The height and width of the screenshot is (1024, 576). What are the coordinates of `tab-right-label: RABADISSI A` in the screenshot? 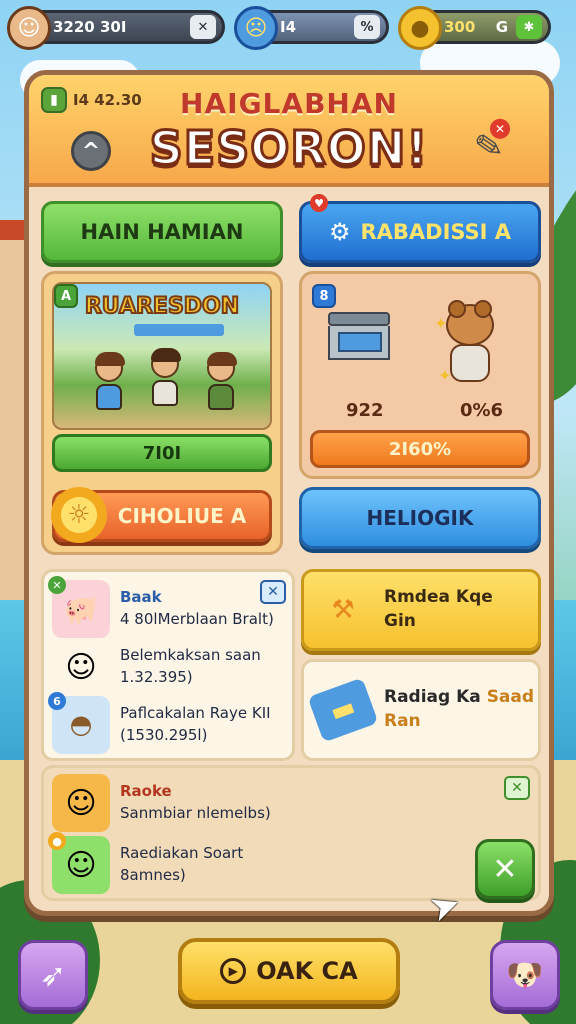 It's located at (436, 232).